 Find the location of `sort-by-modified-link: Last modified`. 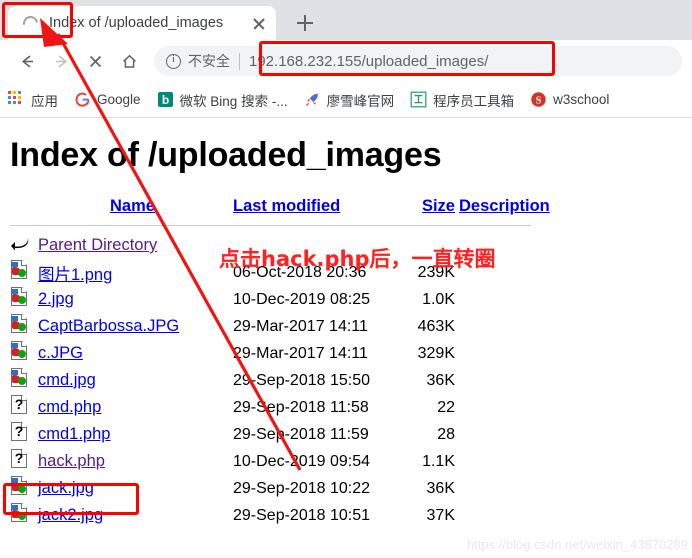

sort-by-modified-link: Last modified is located at coordinates (286, 206).